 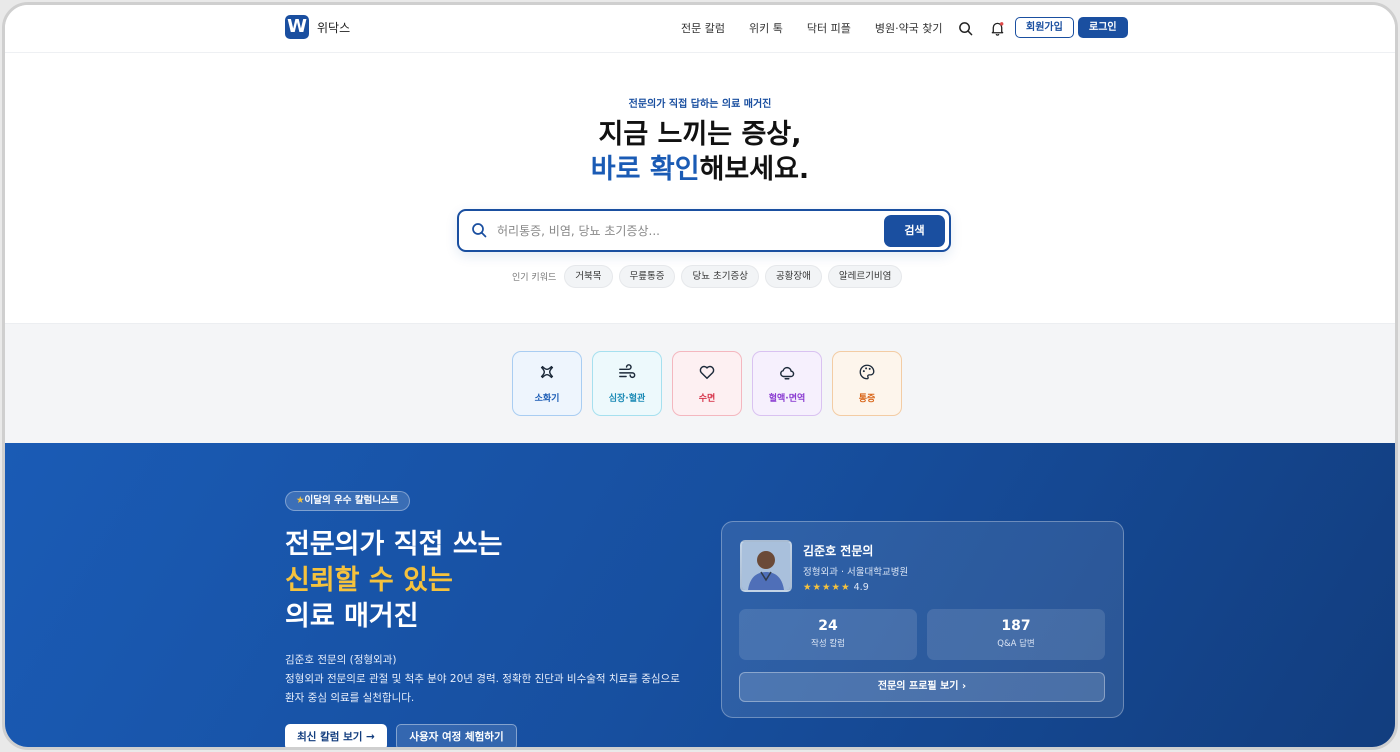 What do you see at coordinates (827, 587) in the screenshot?
I see `rating-stars: ★★★★★` at bounding box center [827, 587].